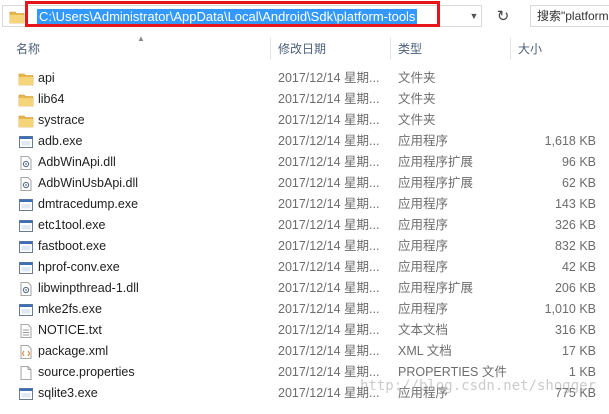  I want to click on file-type: XML 文档, so click(425, 351).